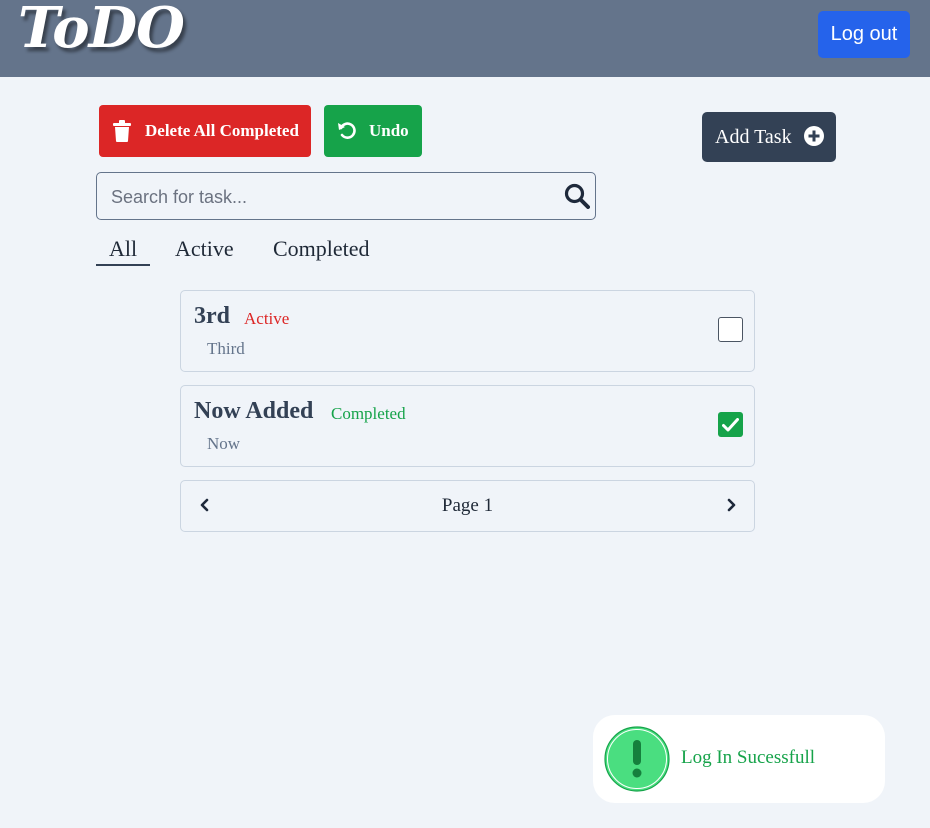  I want to click on undo-button: Undo, so click(373, 131).